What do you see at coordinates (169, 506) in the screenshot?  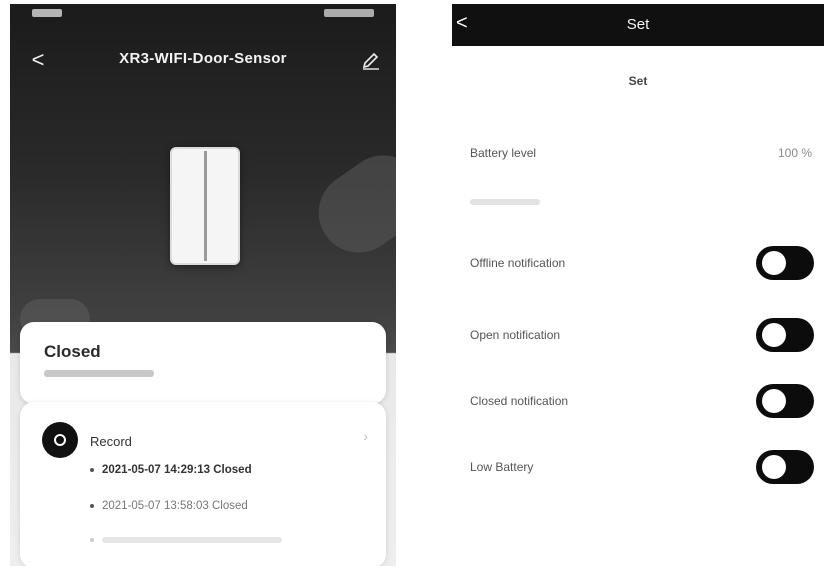 I see `record-list-item: 2021-05-07 13:58:03 Closed` at bounding box center [169, 506].